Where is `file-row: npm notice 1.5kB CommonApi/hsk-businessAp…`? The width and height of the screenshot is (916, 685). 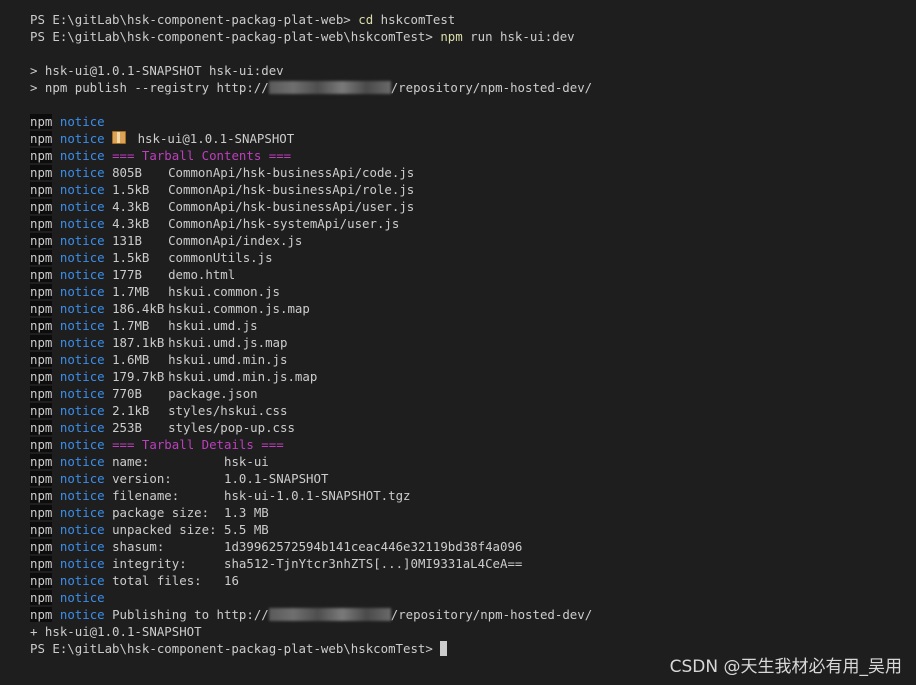
file-row: npm notice 1.5kB CommonApi/hsk-businessAp… is located at coordinates (473, 189).